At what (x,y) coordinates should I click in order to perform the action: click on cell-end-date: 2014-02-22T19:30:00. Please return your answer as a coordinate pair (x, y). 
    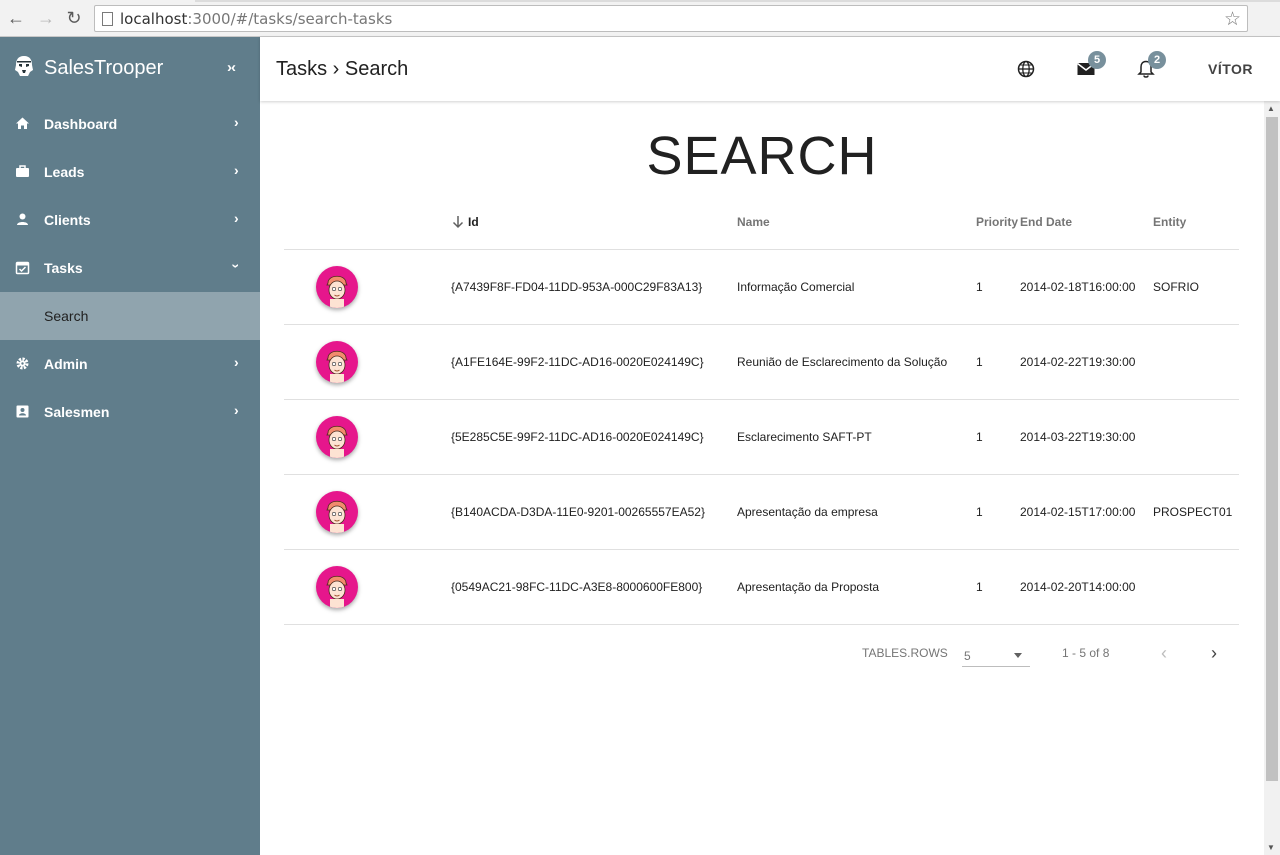
    Looking at the image, I should click on (1078, 362).